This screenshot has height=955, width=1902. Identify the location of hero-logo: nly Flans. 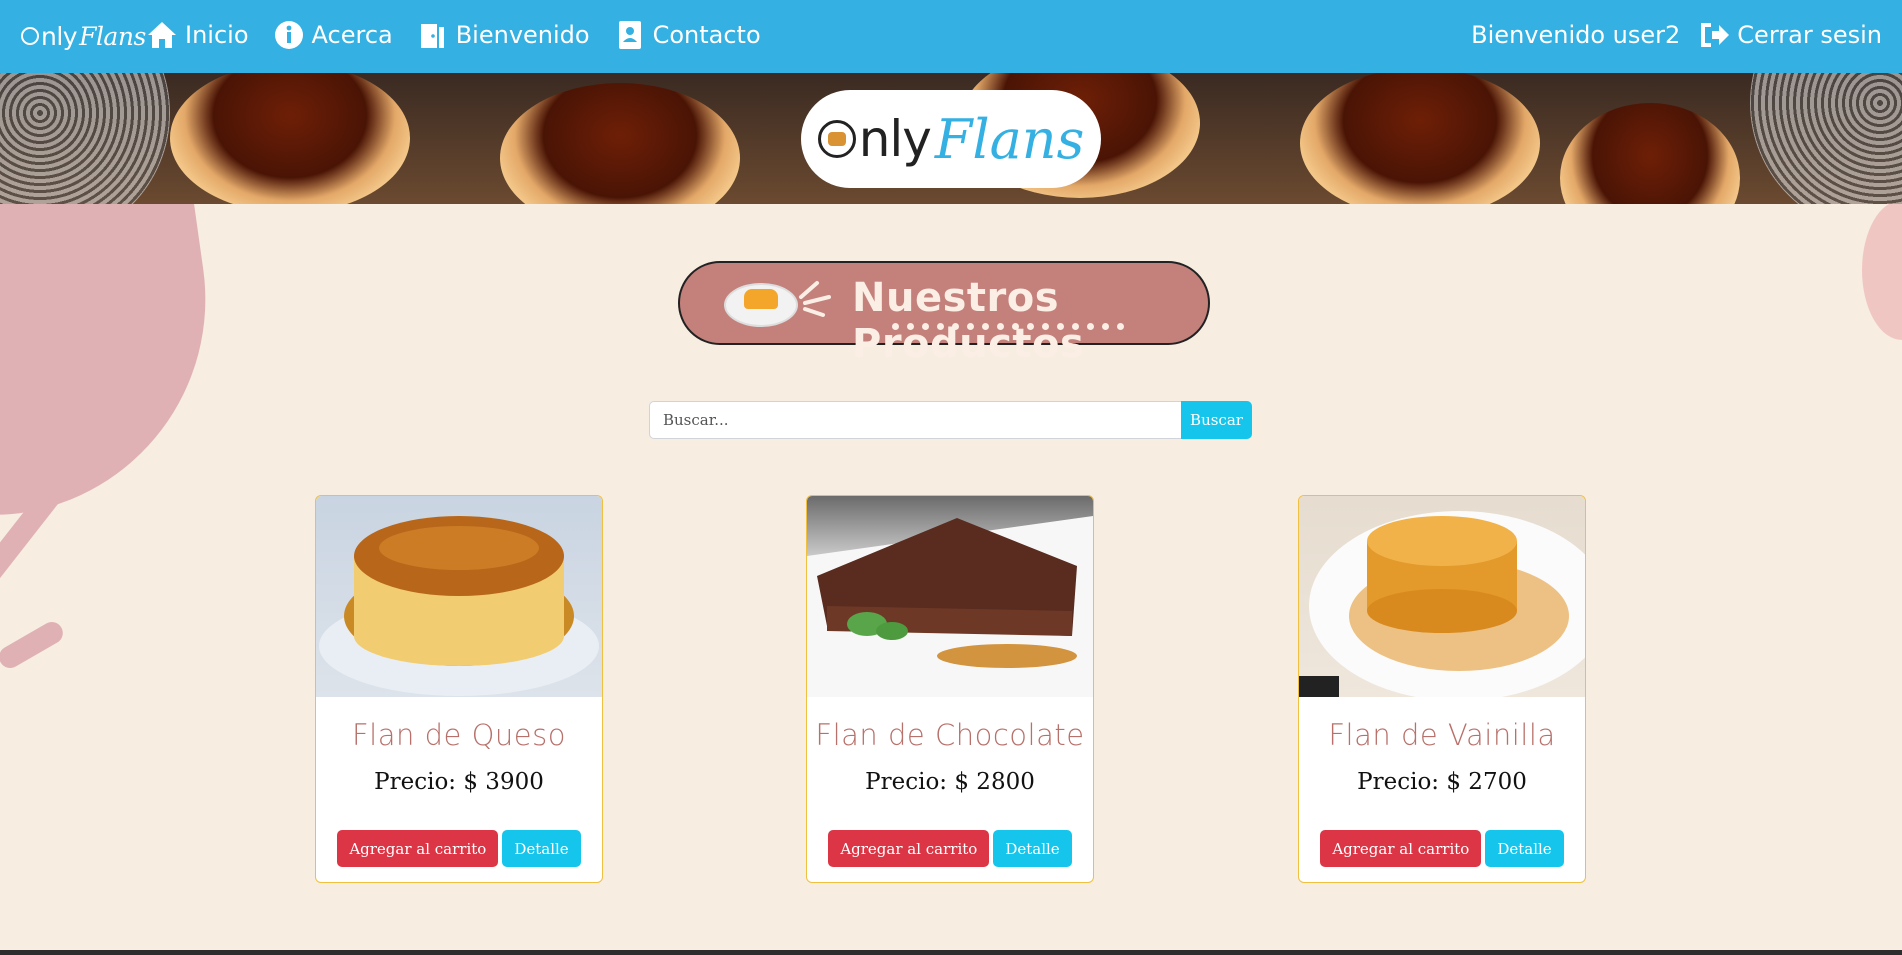
(951, 139).